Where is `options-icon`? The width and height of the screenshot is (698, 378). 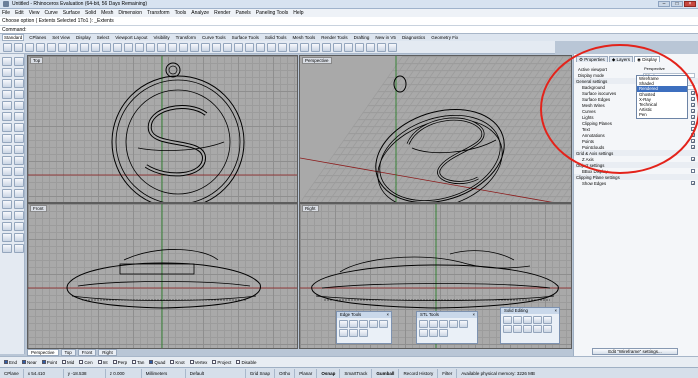 options-icon is located at coordinates (381, 47).